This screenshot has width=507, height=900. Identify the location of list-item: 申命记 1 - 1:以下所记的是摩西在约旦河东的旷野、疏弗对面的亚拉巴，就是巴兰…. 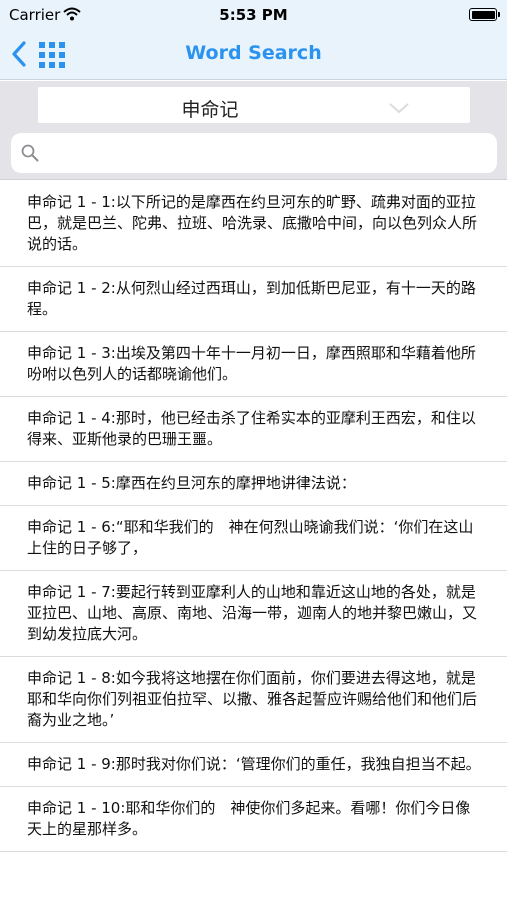
(253, 224).